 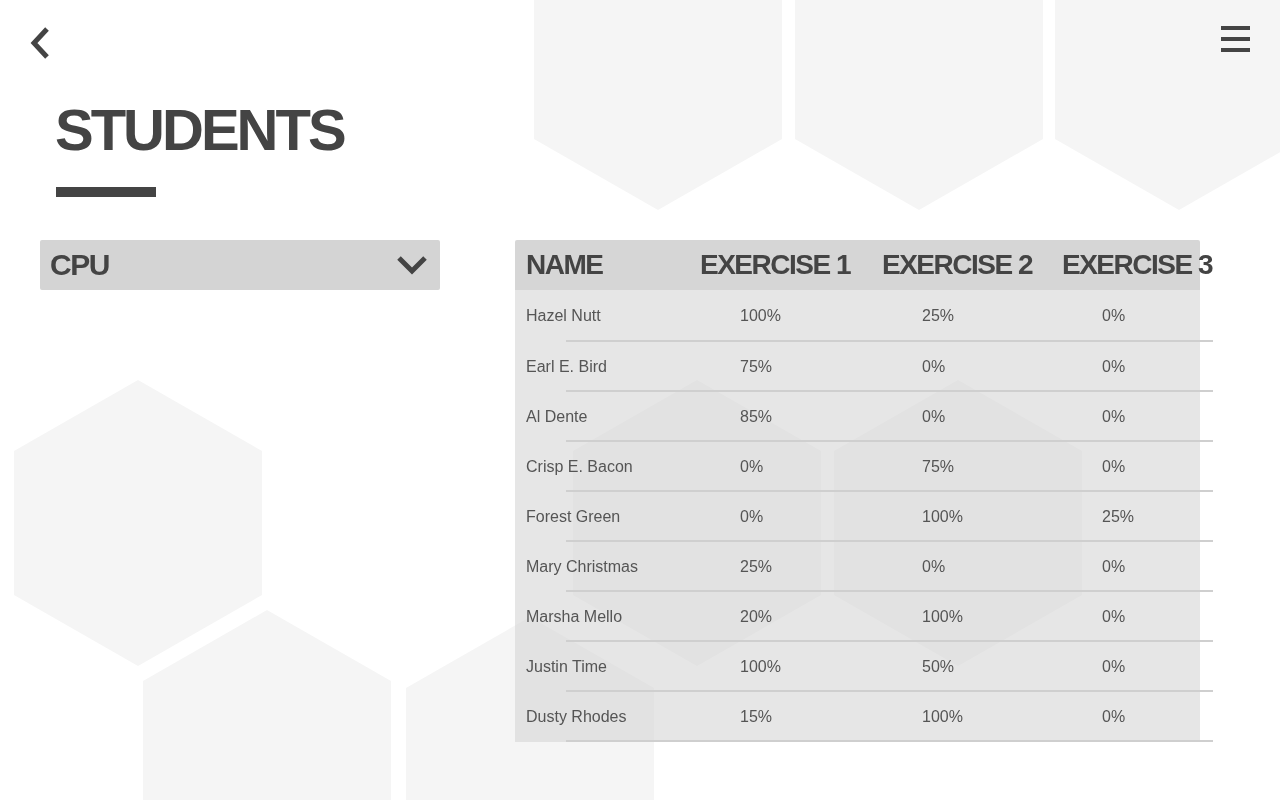 What do you see at coordinates (1137, 265) in the screenshot?
I see `column-header: EXERCISE 3` at bounding box center [1137, 265].